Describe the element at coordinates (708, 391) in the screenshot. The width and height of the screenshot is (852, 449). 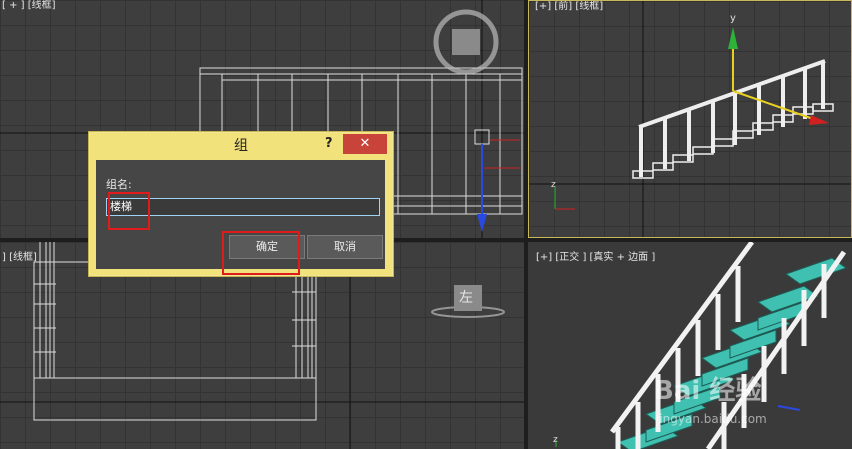
I see `watermark-logo: Bai 经验` at that location.